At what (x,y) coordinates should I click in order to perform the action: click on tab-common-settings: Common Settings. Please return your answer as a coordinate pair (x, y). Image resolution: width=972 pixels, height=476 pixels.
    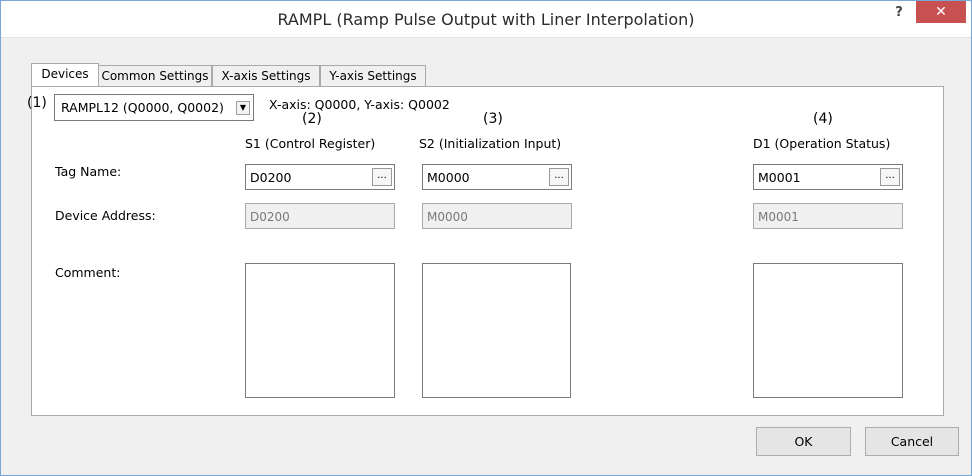
    Looking at the image, I should click on (155, 76).